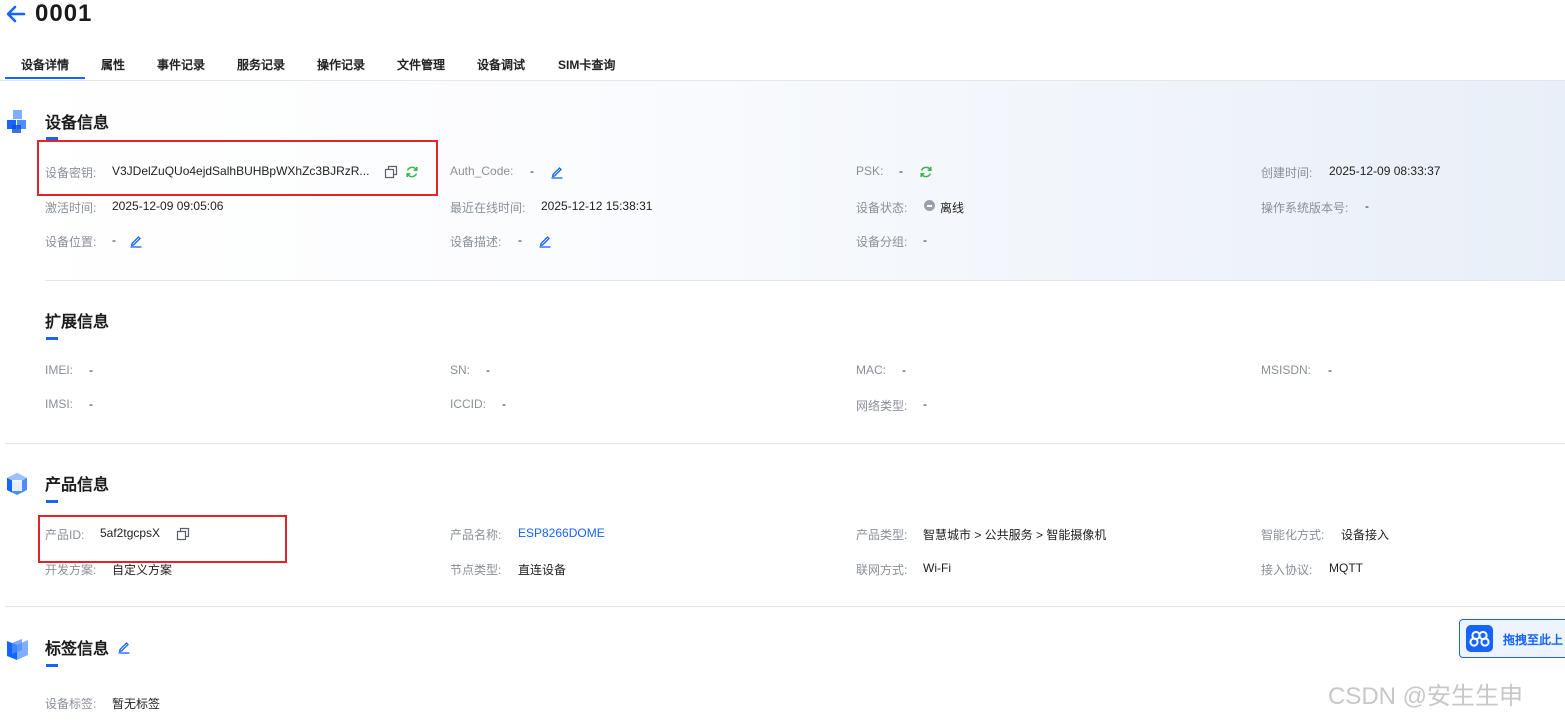 The image size is (1565, 723). Describe the element at coordinates (532, 171) in the screenshot. I see `auth-code-value: -` at that location.